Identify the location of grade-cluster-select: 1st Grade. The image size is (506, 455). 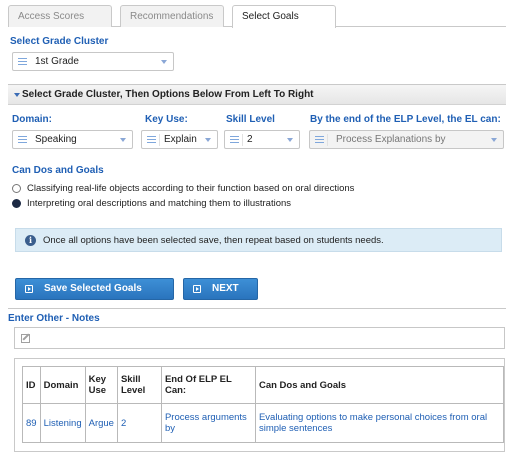
(93, 61).